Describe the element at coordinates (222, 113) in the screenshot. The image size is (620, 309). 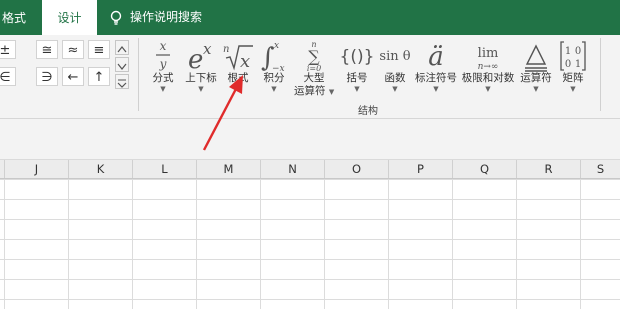
I see `annotation-arrow-icon` at that location.